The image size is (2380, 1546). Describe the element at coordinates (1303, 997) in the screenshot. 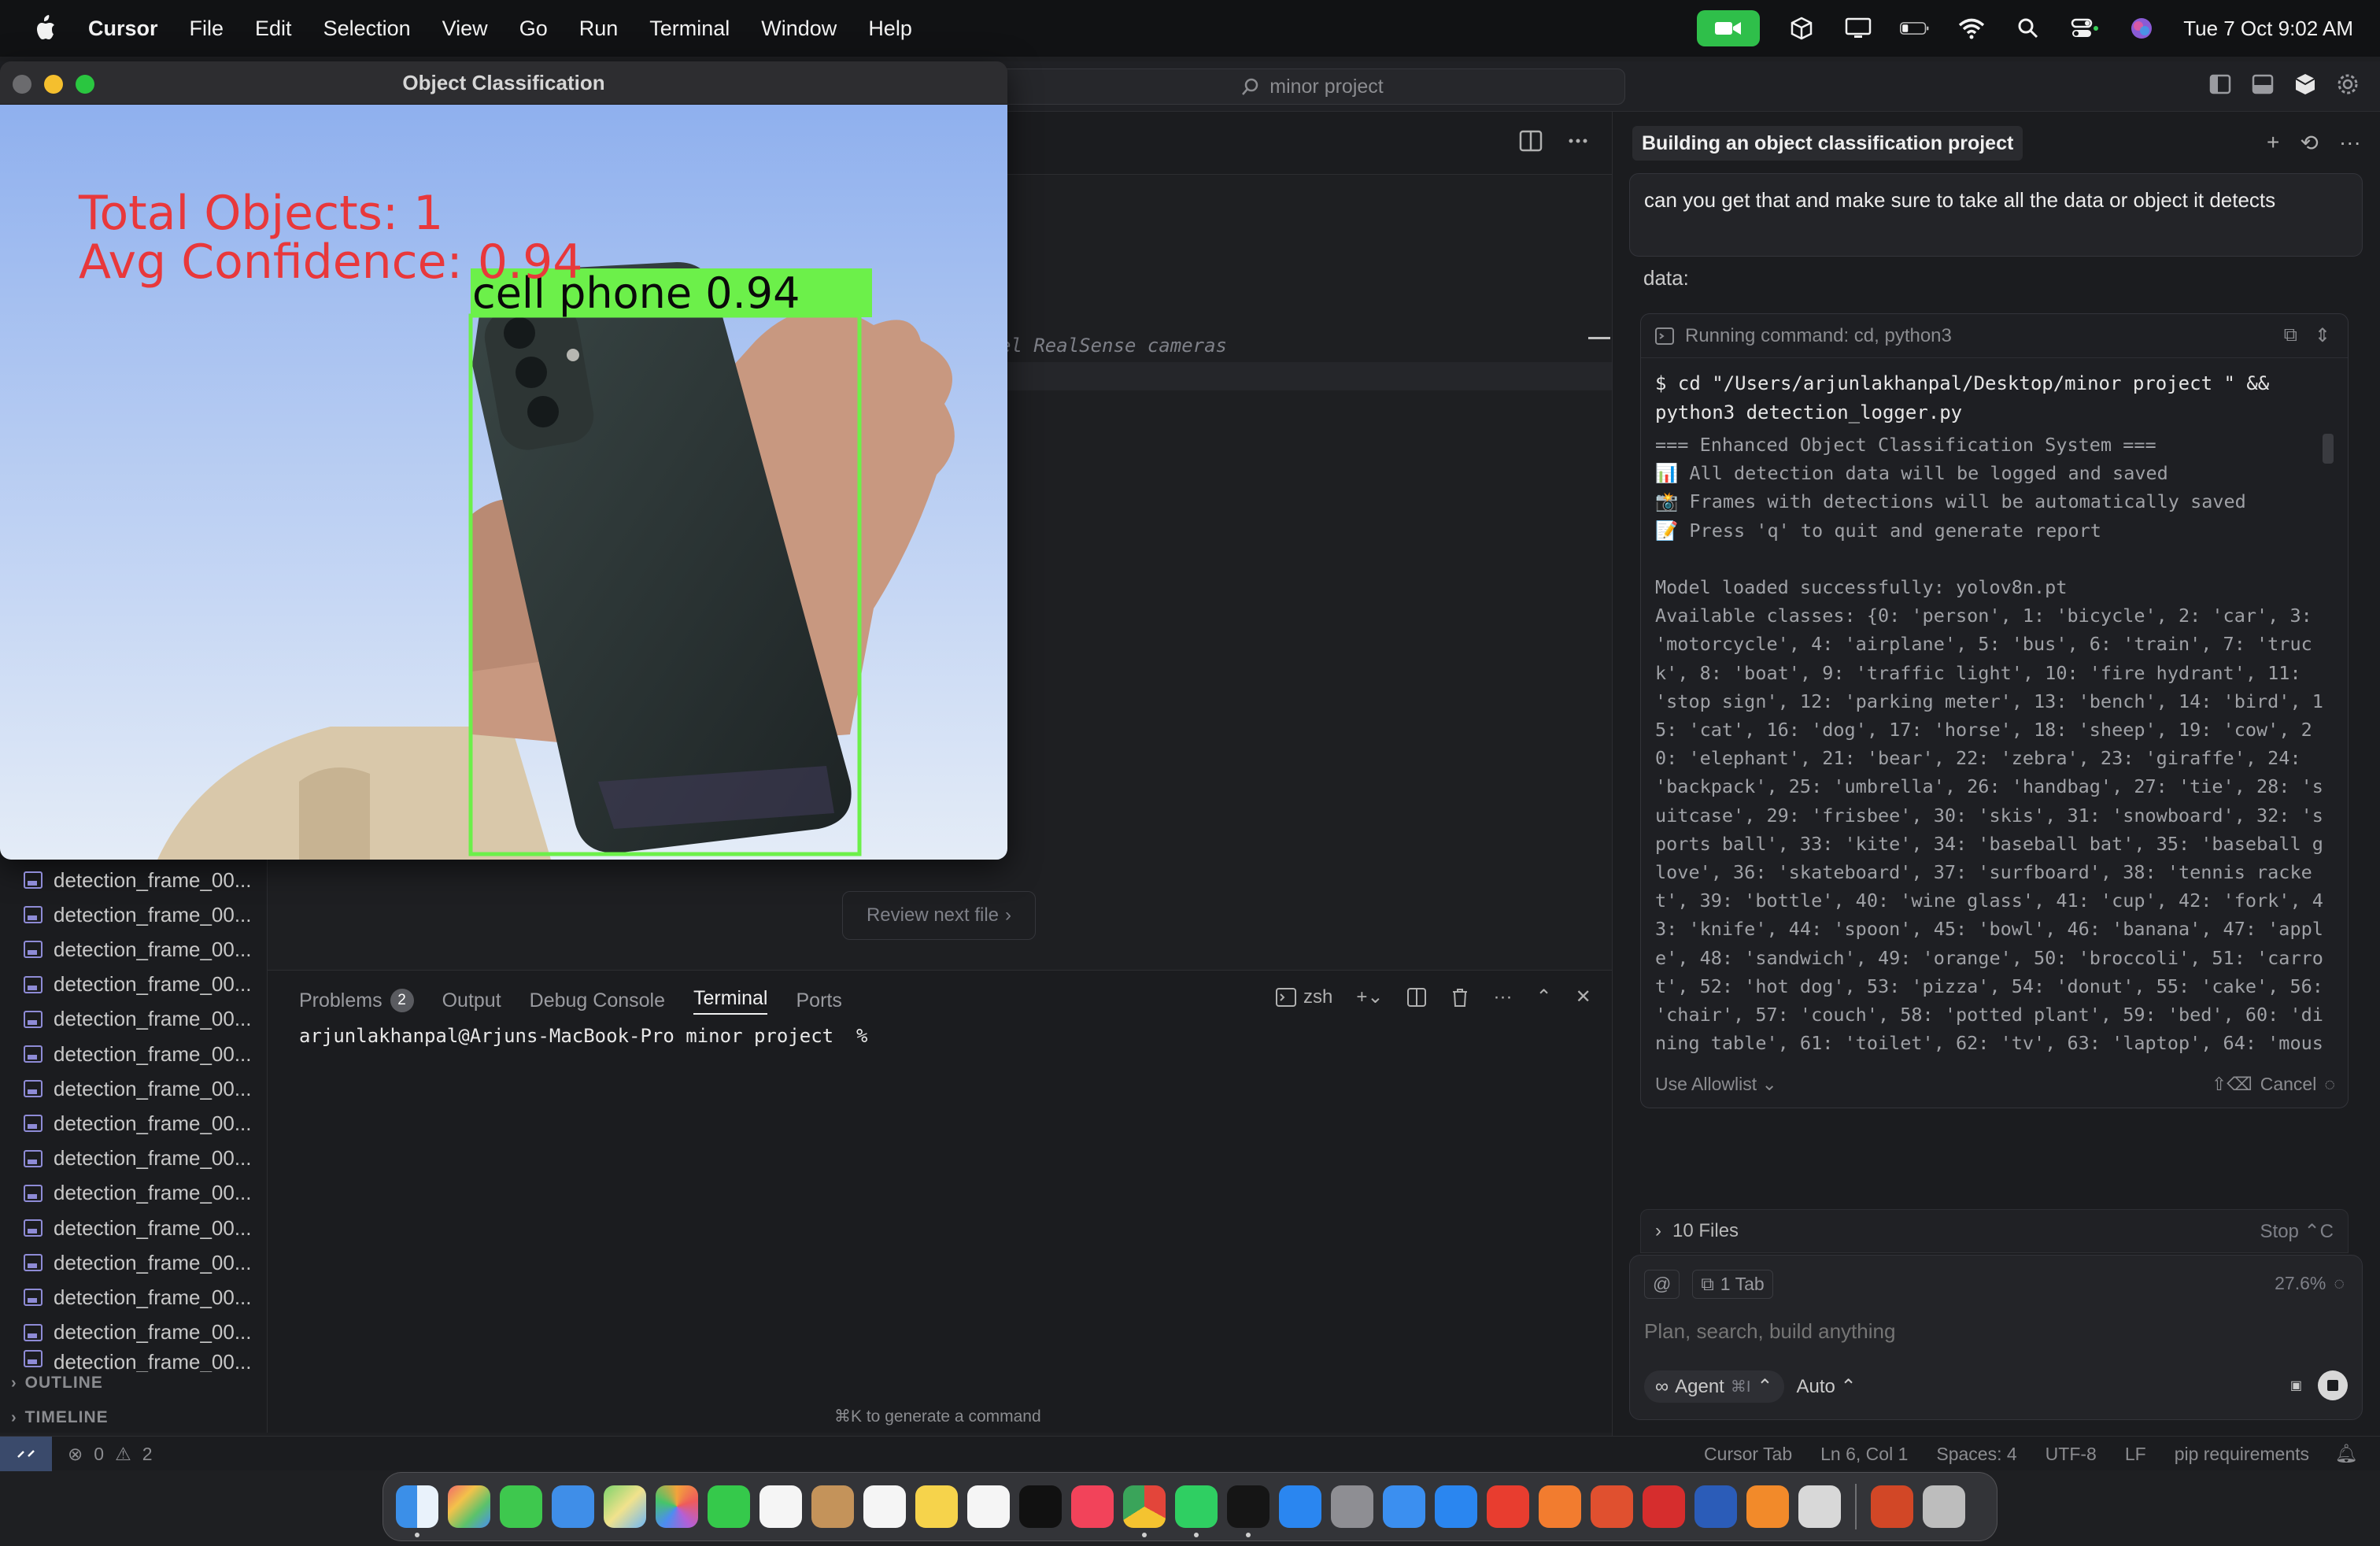

I see `terminal-shell-selector: zsh` at that location.